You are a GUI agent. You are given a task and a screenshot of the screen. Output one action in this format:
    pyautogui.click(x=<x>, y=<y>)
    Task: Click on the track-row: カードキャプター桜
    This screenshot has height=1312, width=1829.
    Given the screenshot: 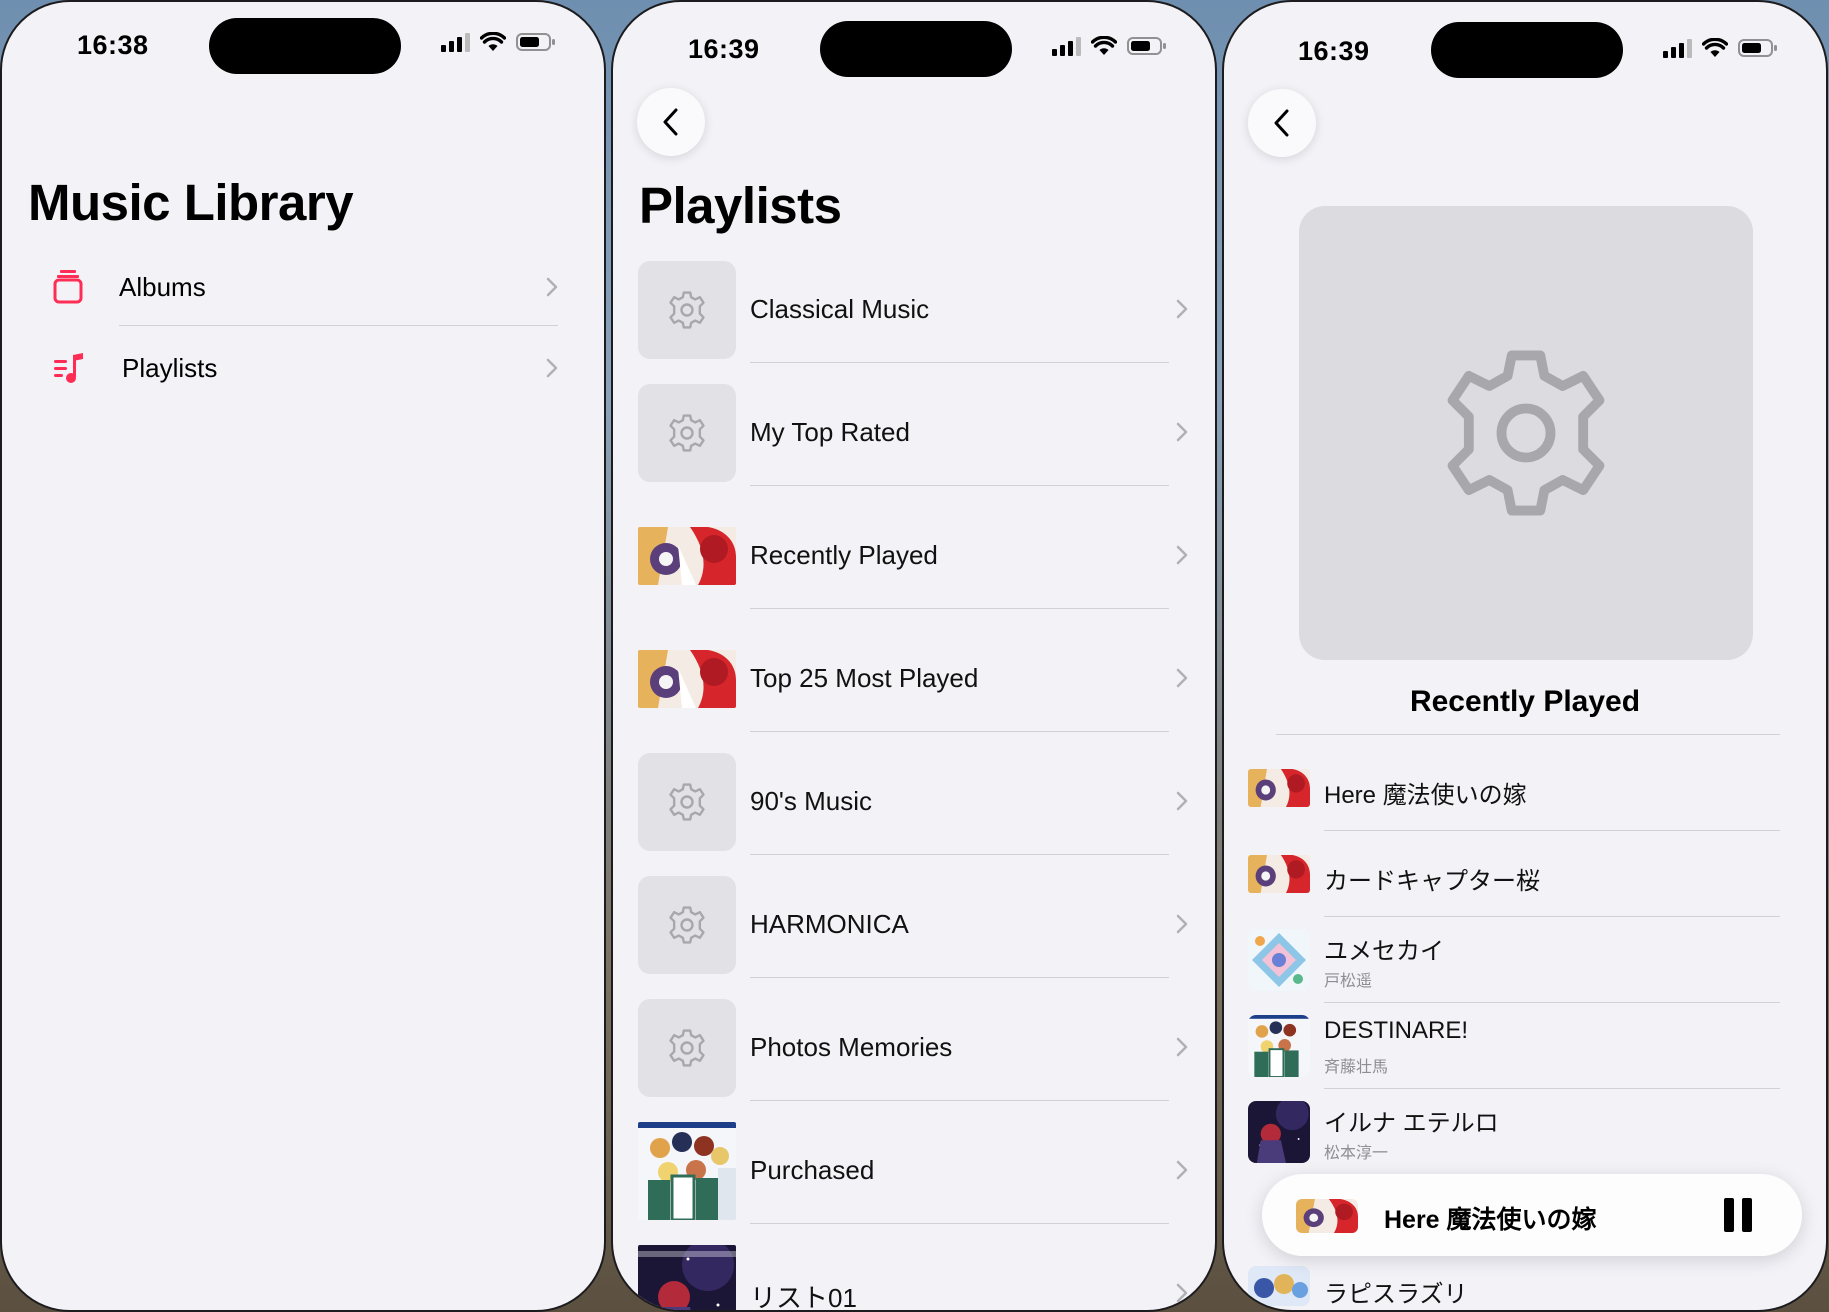 What is the action you would take?
    pyautogui.click(x=1525, y=874)
    